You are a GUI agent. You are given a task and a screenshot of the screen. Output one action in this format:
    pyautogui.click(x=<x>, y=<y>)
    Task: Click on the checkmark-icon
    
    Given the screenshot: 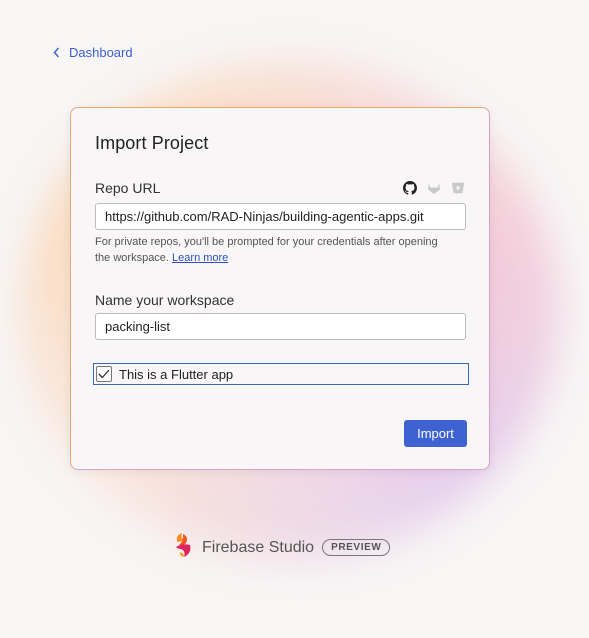 What is the action you would take?
    pyautogui.click(x=104, y=374)
    